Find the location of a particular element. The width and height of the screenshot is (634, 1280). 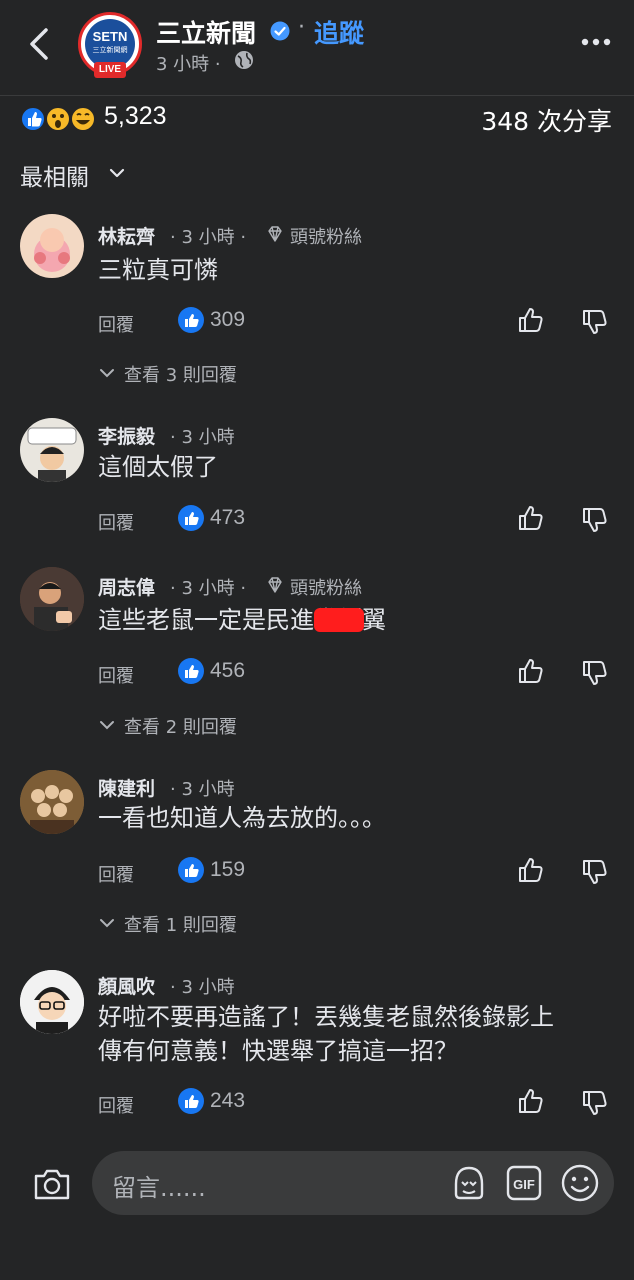

view-replies-label: 查看 2 則回覆 is located at coordinates (180, 727).